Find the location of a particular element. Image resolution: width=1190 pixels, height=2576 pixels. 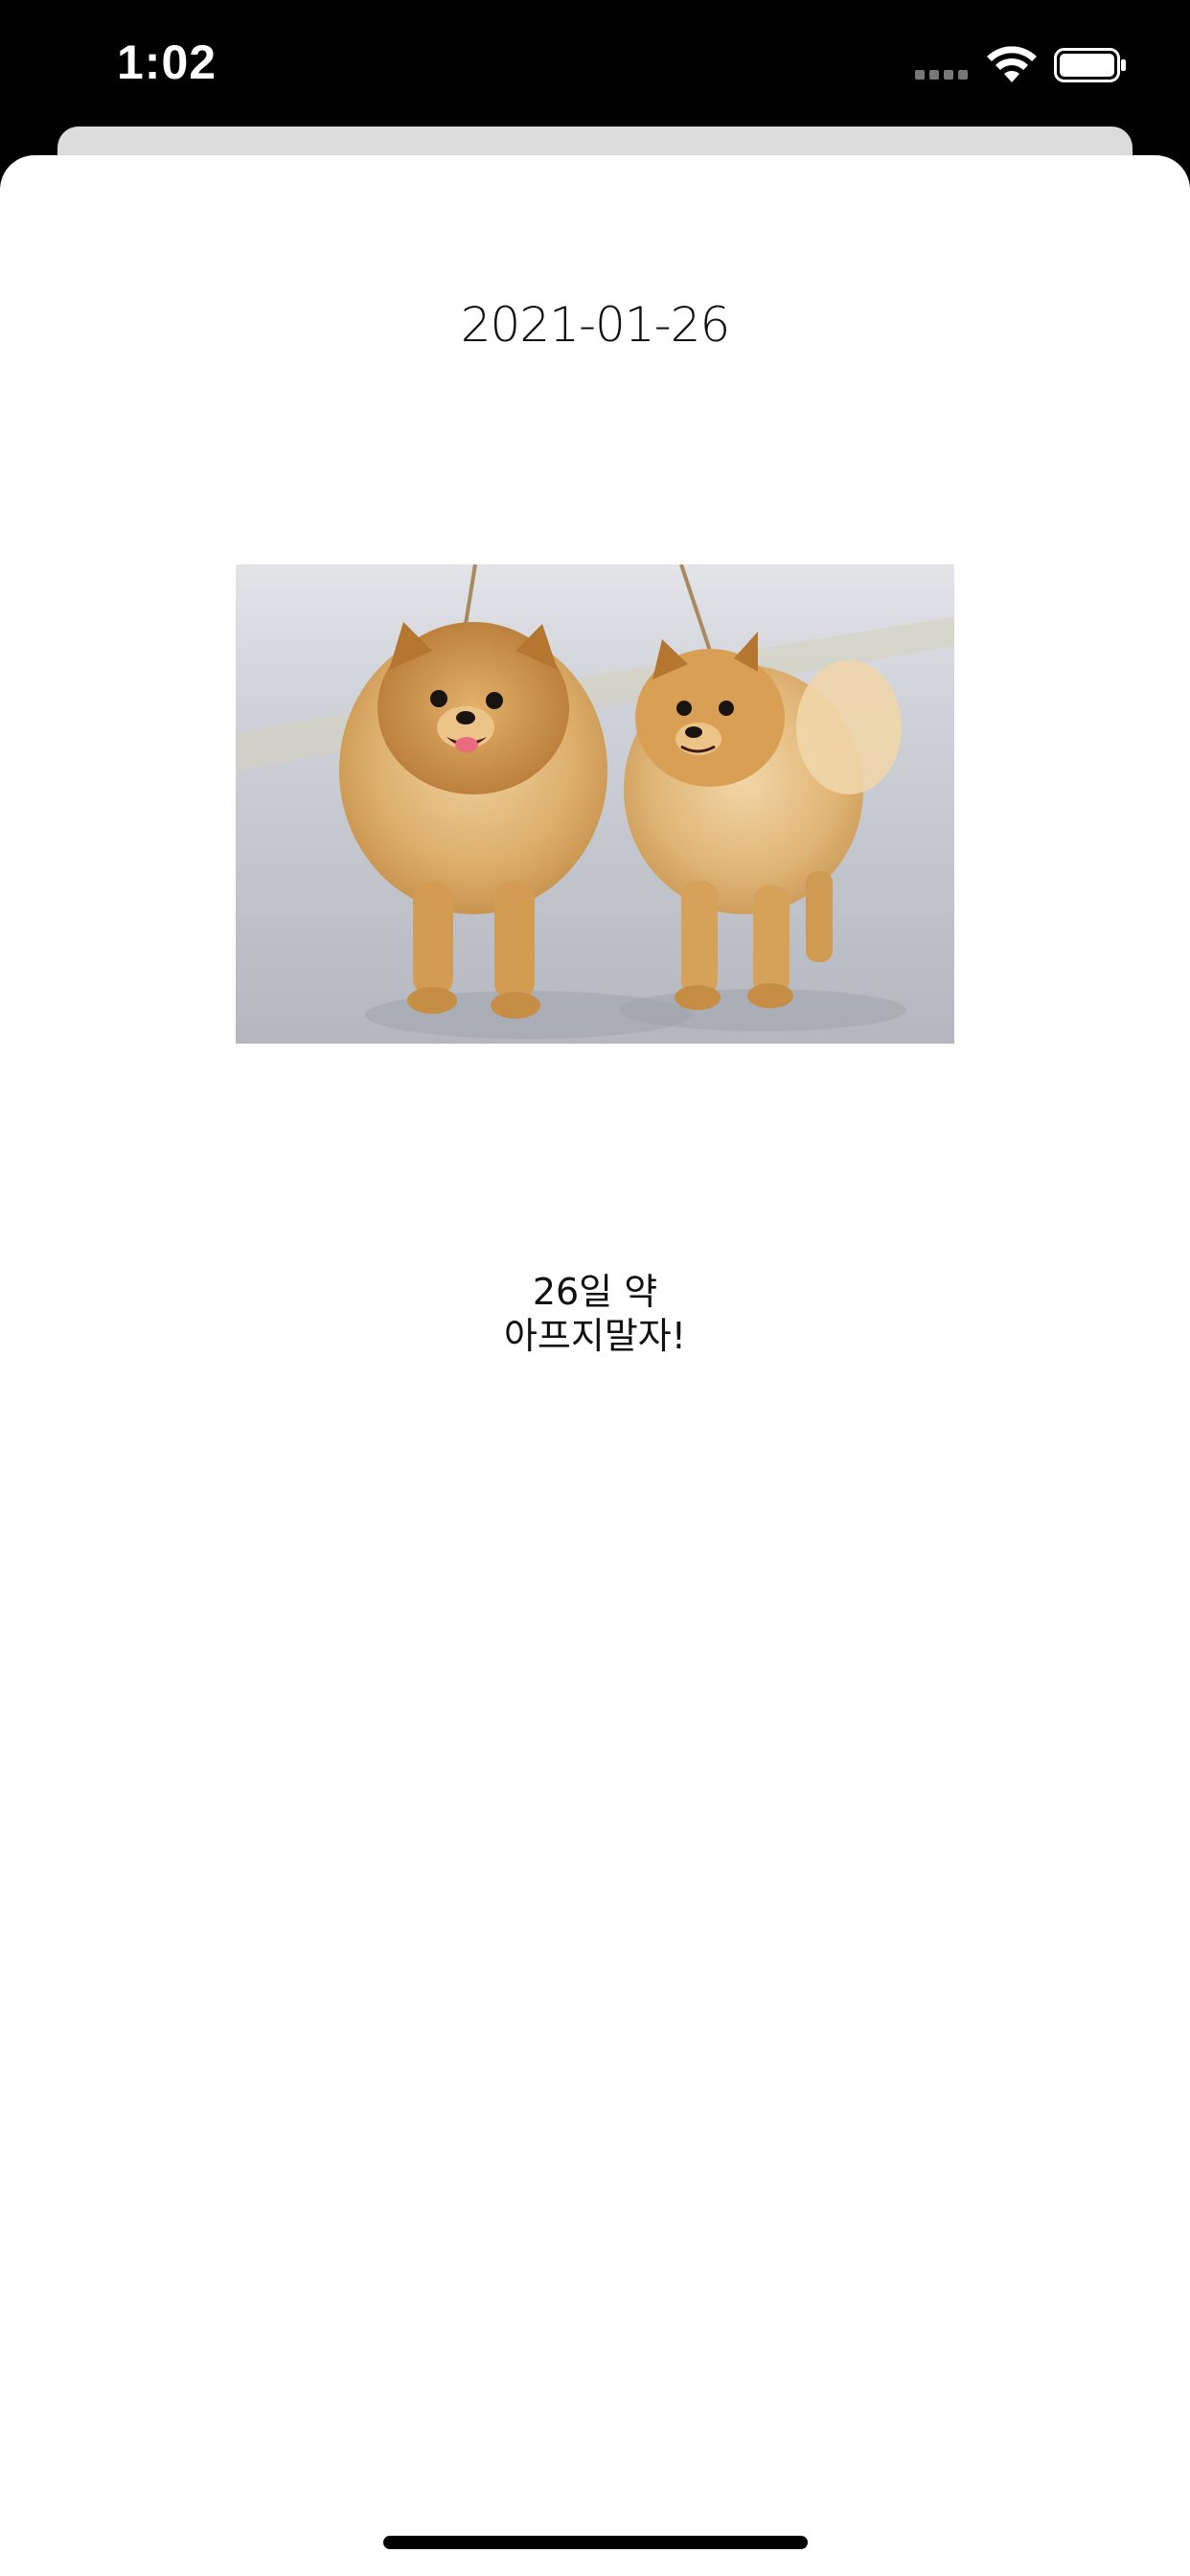

message-line-1: 26일 약 is located at coordinates (595, 1292).